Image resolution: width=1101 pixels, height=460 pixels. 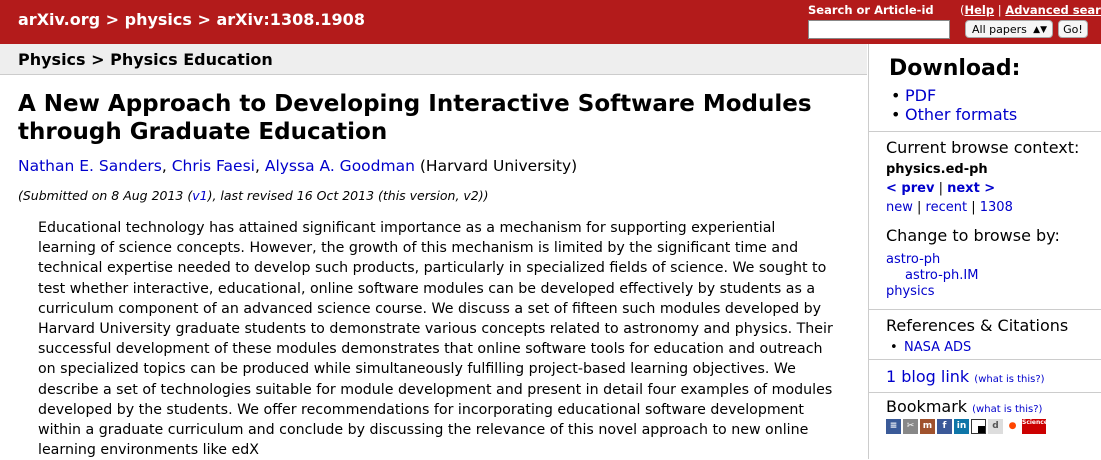 What do you see at coordinates (995, 426) in the screenshot?
I see `digg-icon: d` at bounding box center [995, 426].